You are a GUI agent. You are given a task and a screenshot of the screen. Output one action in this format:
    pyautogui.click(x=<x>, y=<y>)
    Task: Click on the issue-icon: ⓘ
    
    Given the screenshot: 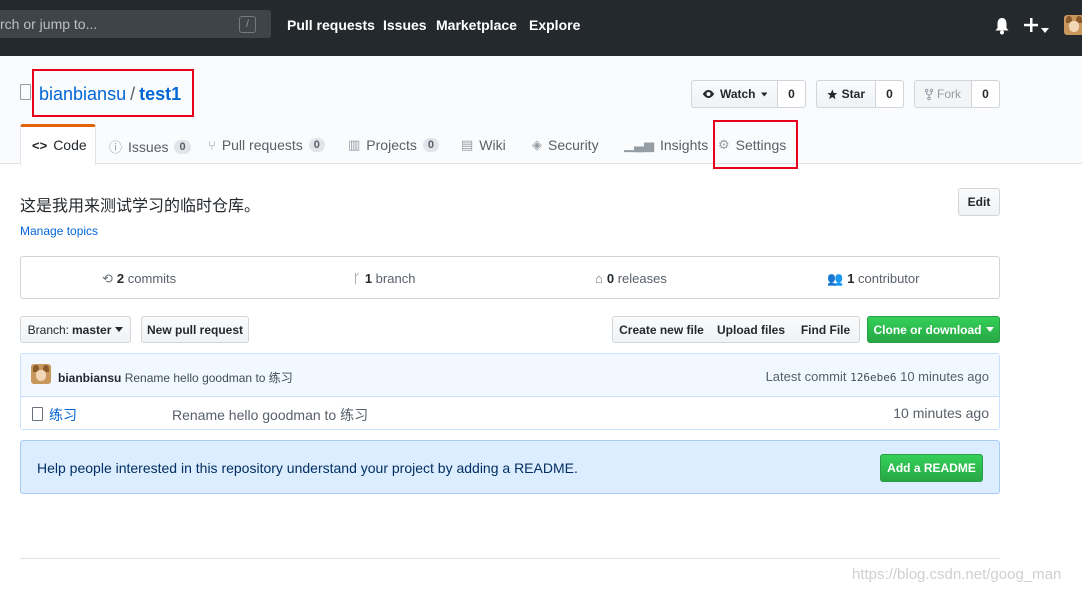 What is the action you would take?
    pyautogui.click(x=116, y=147)
    